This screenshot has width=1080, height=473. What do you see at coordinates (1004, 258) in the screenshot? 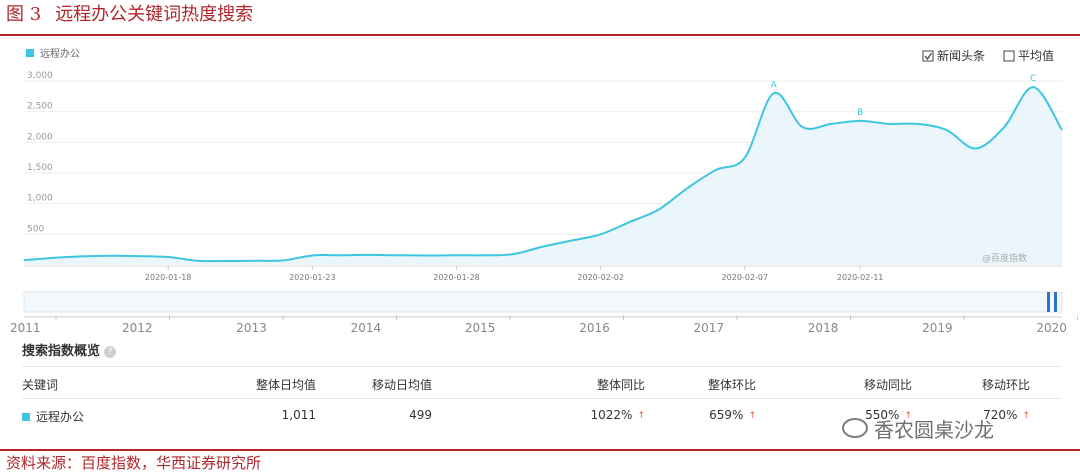
I see `chart-watermark: @百度指数` at bounding box center [1004, 258].